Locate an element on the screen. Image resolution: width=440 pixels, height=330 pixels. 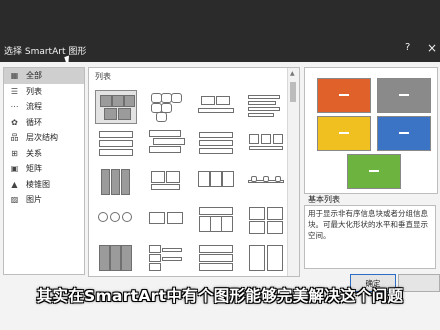
scrollbar-thumb is located at coordinates (293, 92).